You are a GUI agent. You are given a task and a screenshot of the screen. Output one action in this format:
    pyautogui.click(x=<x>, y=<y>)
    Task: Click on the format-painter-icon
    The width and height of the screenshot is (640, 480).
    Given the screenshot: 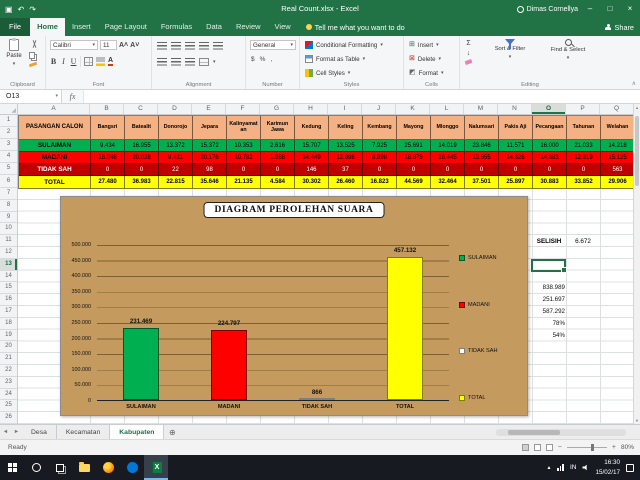 What is the action you would take?
    pyautogui.click(x=33, y=64)
    